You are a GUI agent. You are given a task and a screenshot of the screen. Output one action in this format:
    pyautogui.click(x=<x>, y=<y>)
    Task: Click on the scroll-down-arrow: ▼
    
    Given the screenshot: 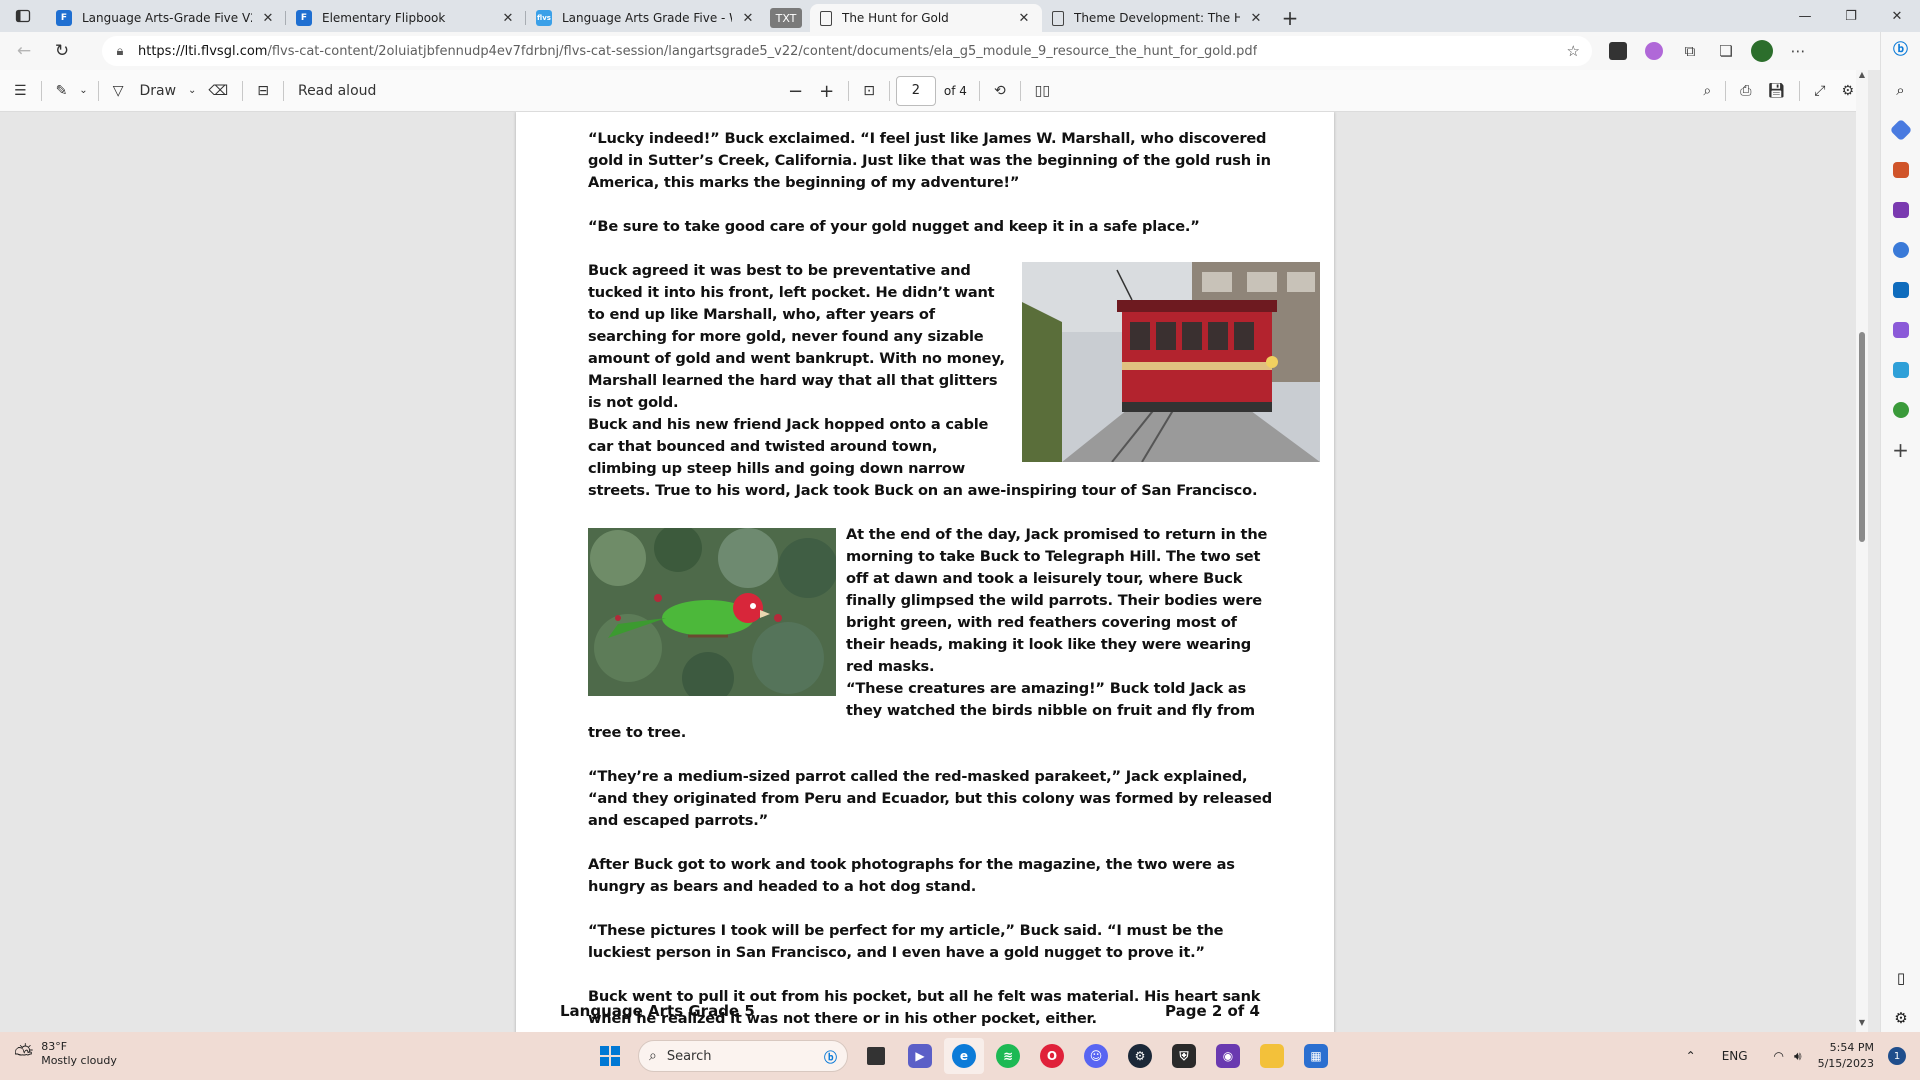 What is the action you would take?
    pyautogui.click(x=1862, y=1025)
    